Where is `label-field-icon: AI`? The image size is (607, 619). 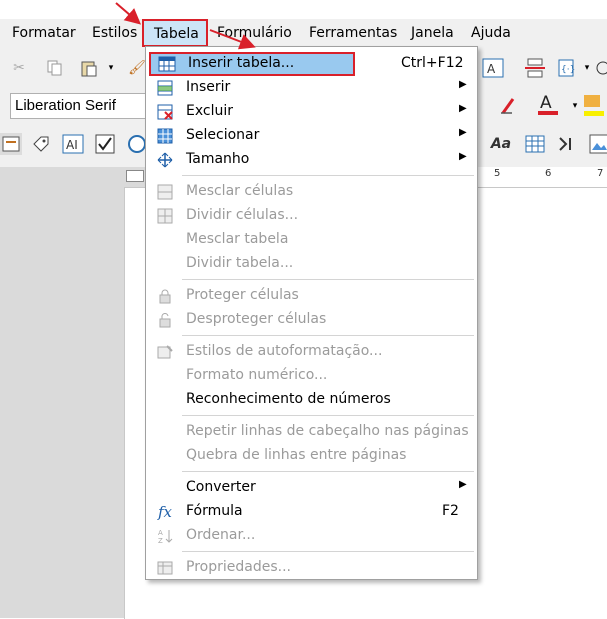 label-field-icon: AI is located at coordinates (73, 144).